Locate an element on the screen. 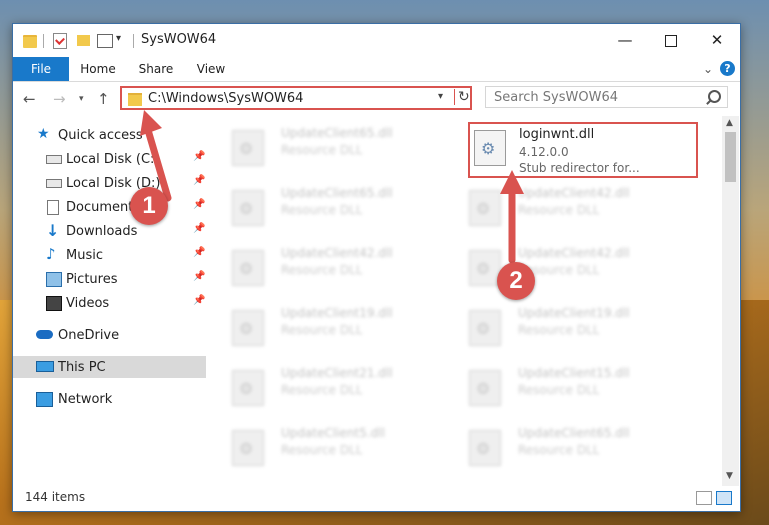  onedrive-icon is located at coordinates (44, 334).